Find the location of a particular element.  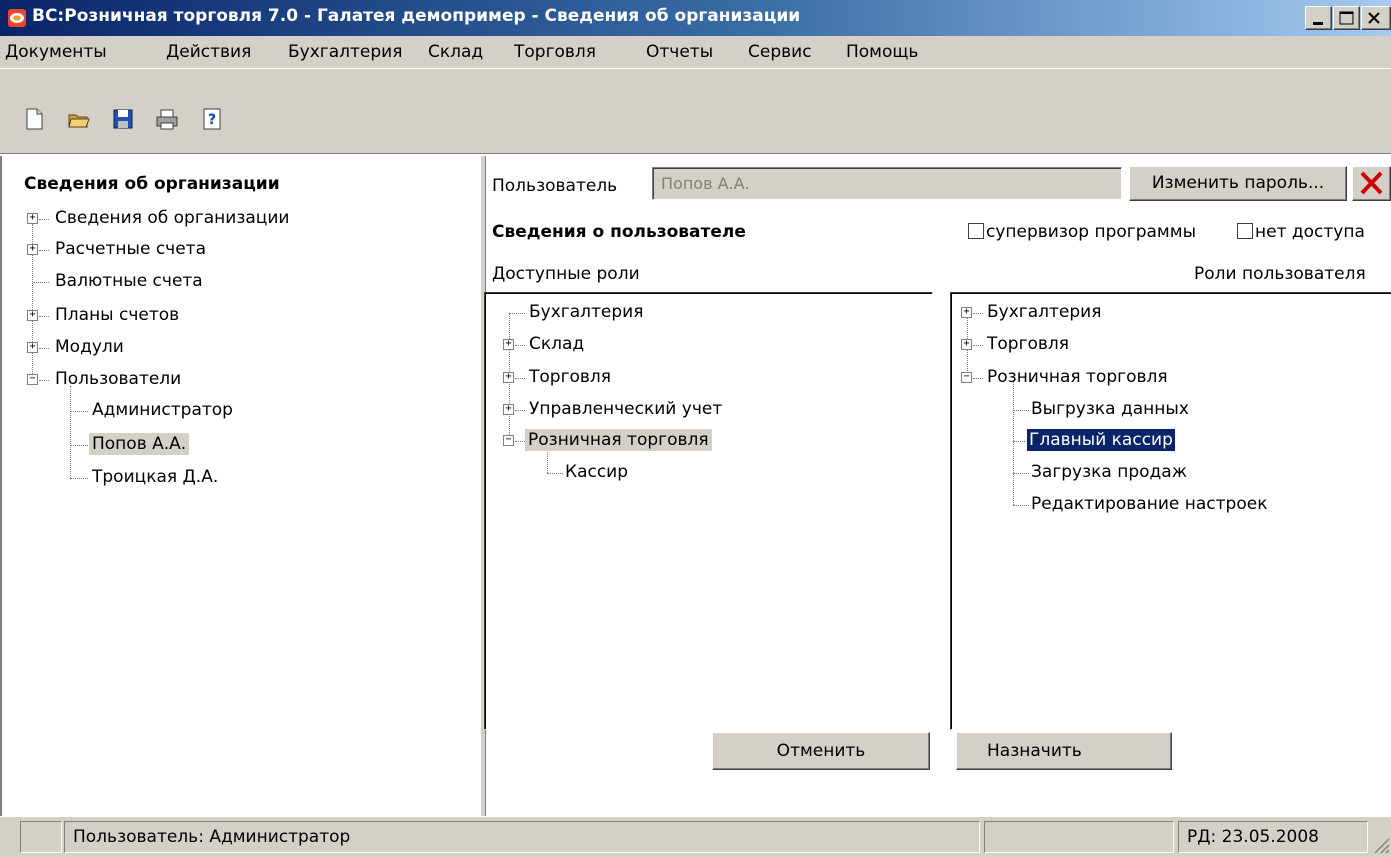

red-x-icon is located at coordinates (1371, 183).